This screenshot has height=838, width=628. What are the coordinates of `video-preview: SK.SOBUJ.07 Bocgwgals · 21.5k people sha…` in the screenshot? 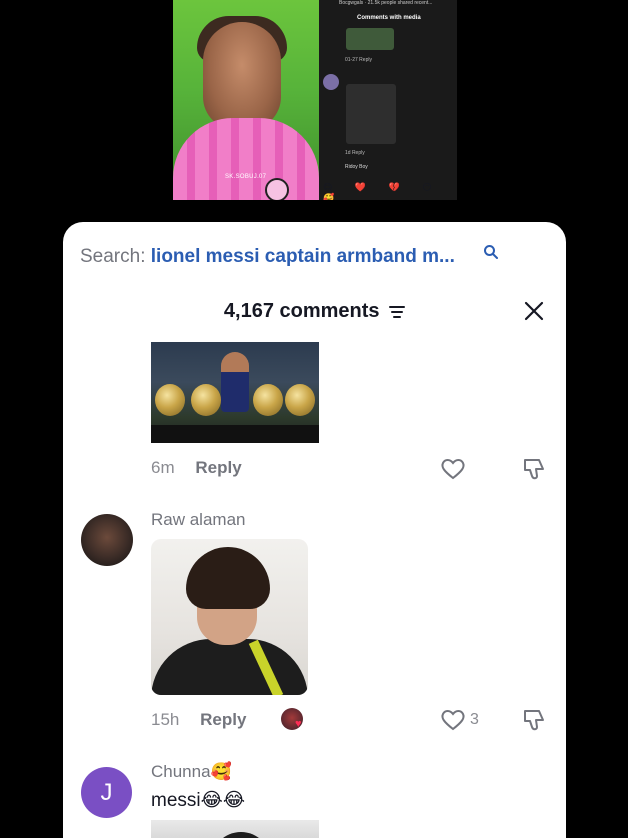 It's located at (315, 100).